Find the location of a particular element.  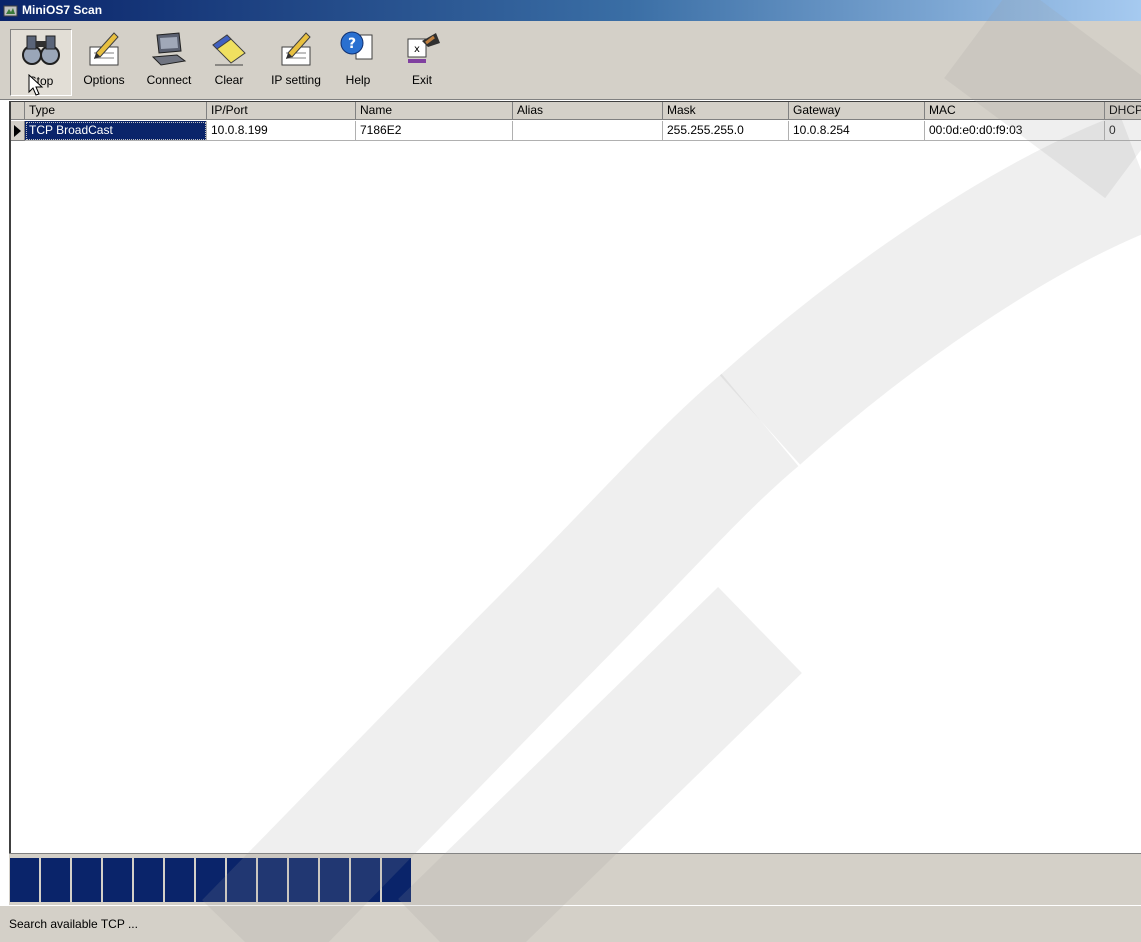

options-button: Options is located at coordinates (104, 61).